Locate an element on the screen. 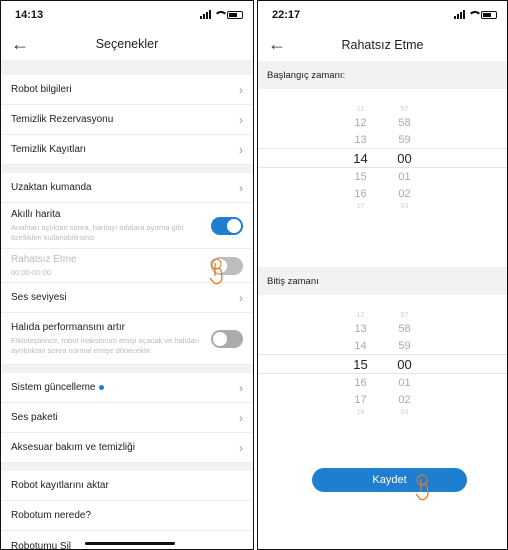  picker-row: 14 59 is located at coordinates (382, 345).